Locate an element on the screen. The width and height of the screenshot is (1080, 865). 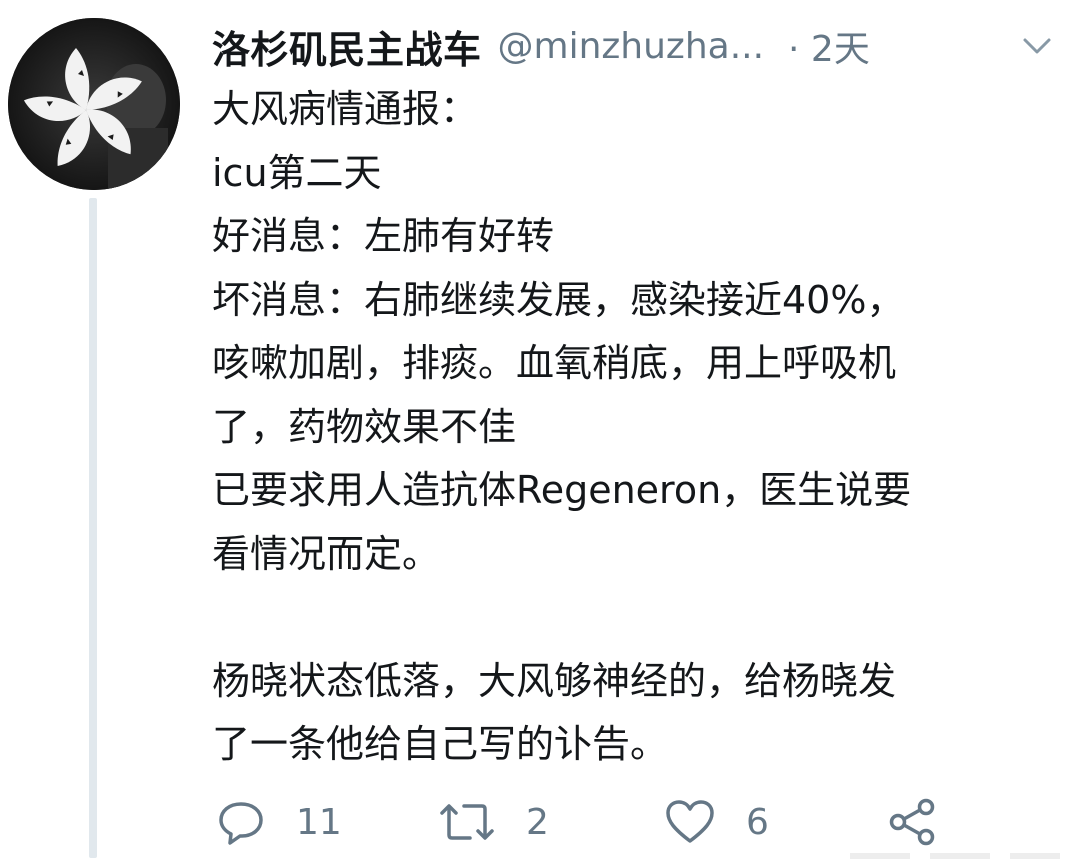
retweet-icon is located at coordinates (467, 822).